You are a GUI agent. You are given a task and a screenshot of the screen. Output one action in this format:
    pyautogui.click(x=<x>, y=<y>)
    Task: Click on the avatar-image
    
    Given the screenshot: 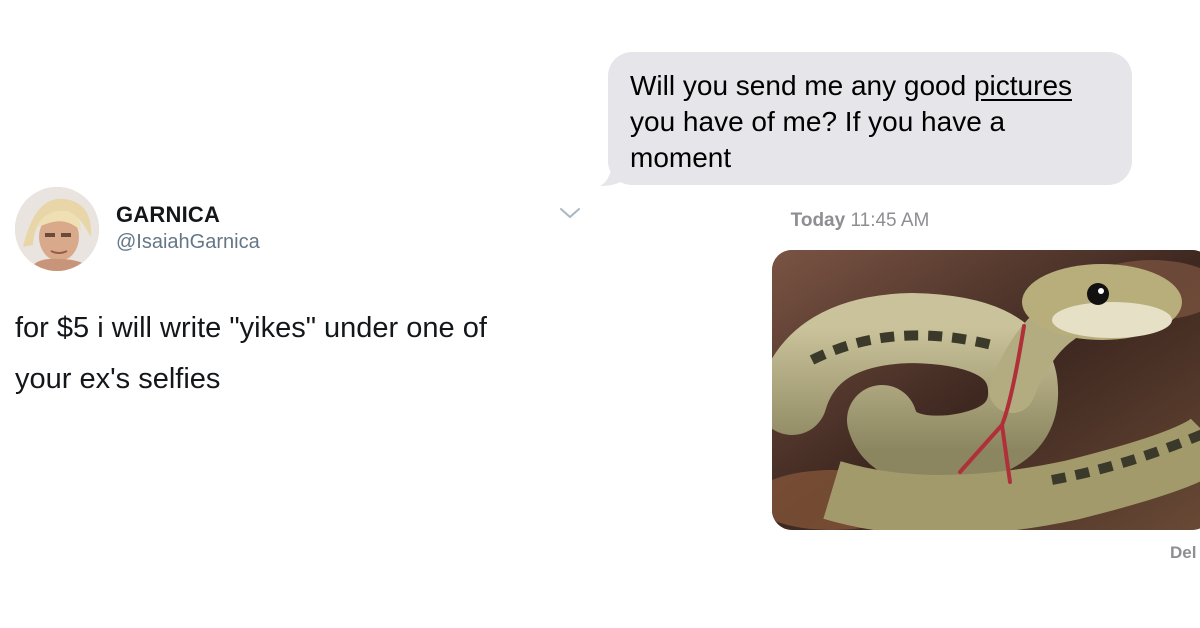 What is the action you would take?
    pyautogui.click(x=57, y=229)
    